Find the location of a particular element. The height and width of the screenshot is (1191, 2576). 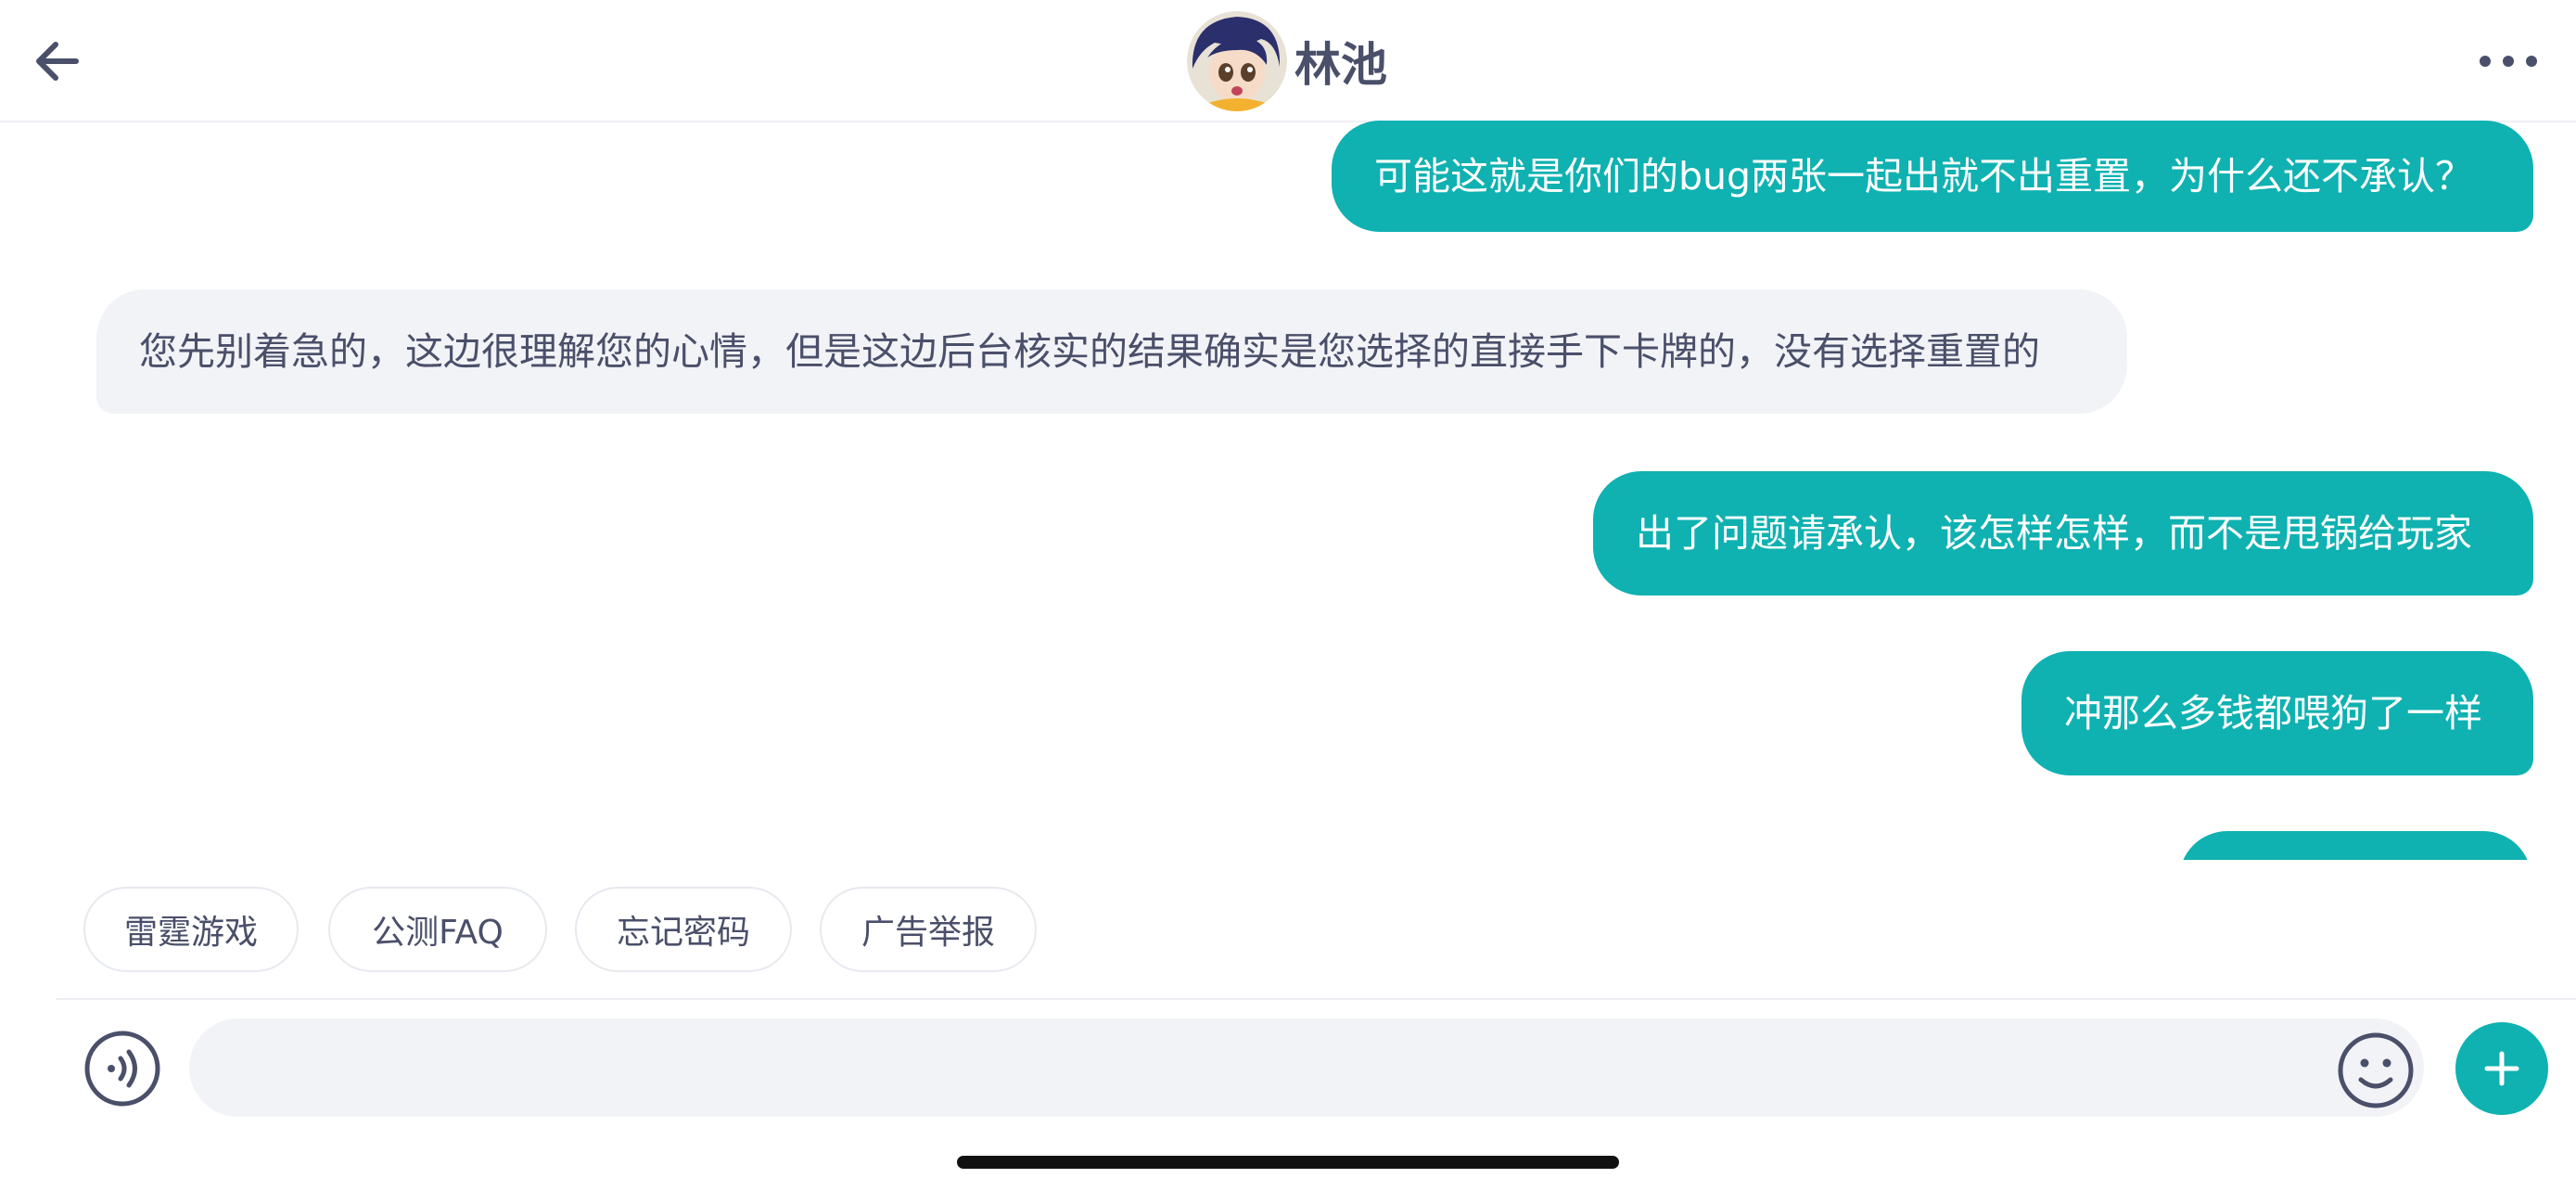

quick-reply-chip: 忘记密码 is located at coordinates (683, 929).